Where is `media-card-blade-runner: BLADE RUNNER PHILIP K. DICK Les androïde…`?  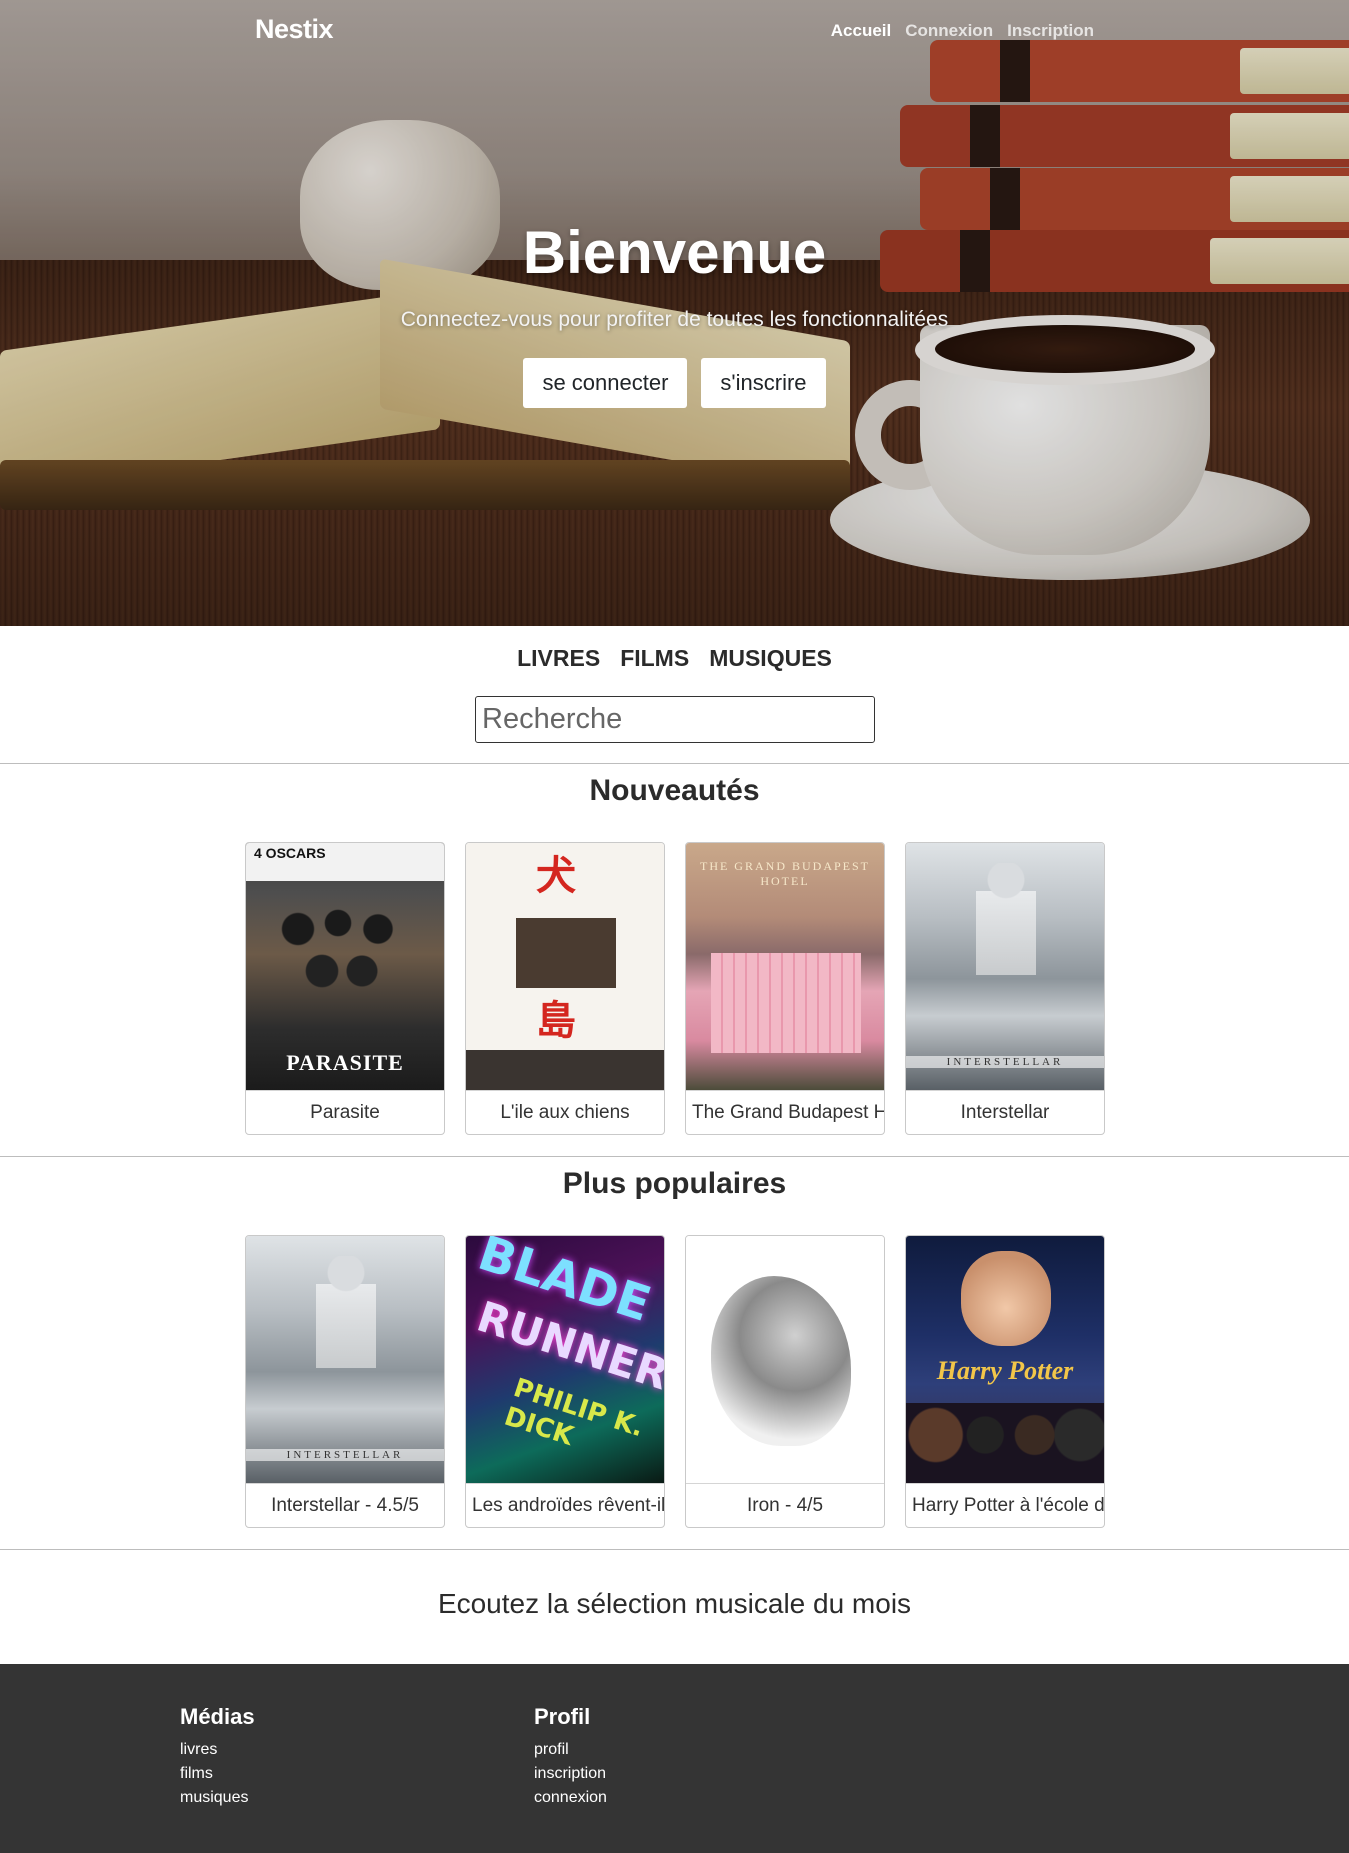 media-card-blade-runner: BLADE RUNNER PHILIP K. DICK Les androïde… is located at coordinates (565, 1381).